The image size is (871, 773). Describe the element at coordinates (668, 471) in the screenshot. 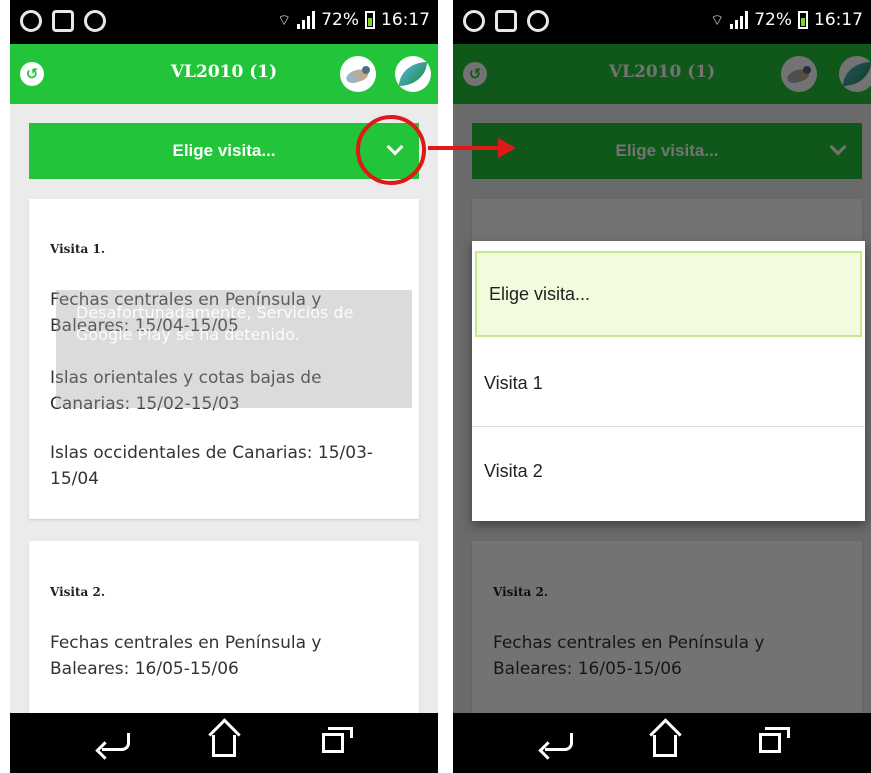

I see `dropdown-option: Visita 2` at that location.